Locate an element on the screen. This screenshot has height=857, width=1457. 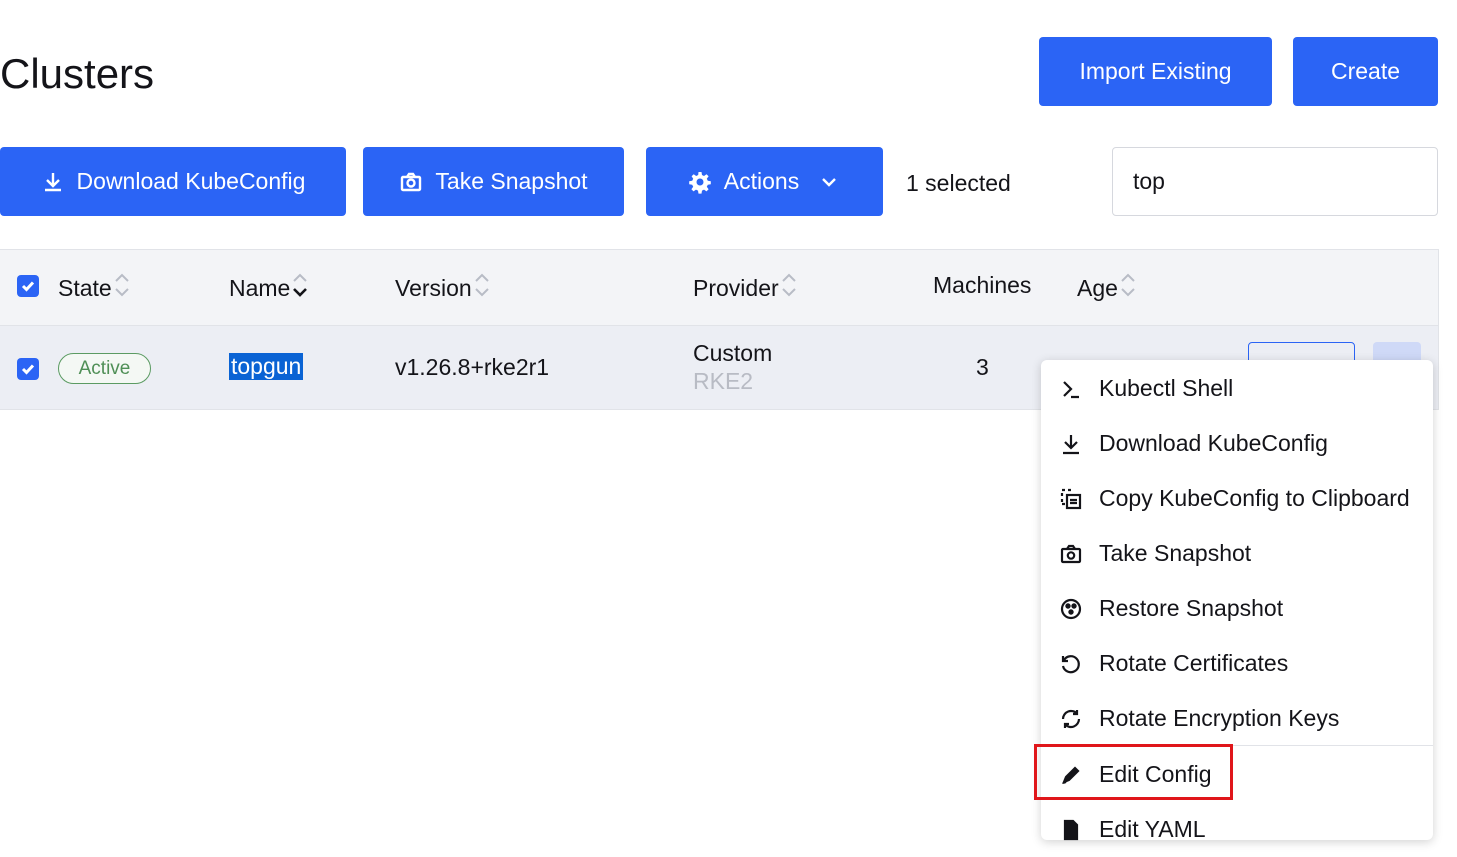
header-version: Version is located at coordinates (442, 288).